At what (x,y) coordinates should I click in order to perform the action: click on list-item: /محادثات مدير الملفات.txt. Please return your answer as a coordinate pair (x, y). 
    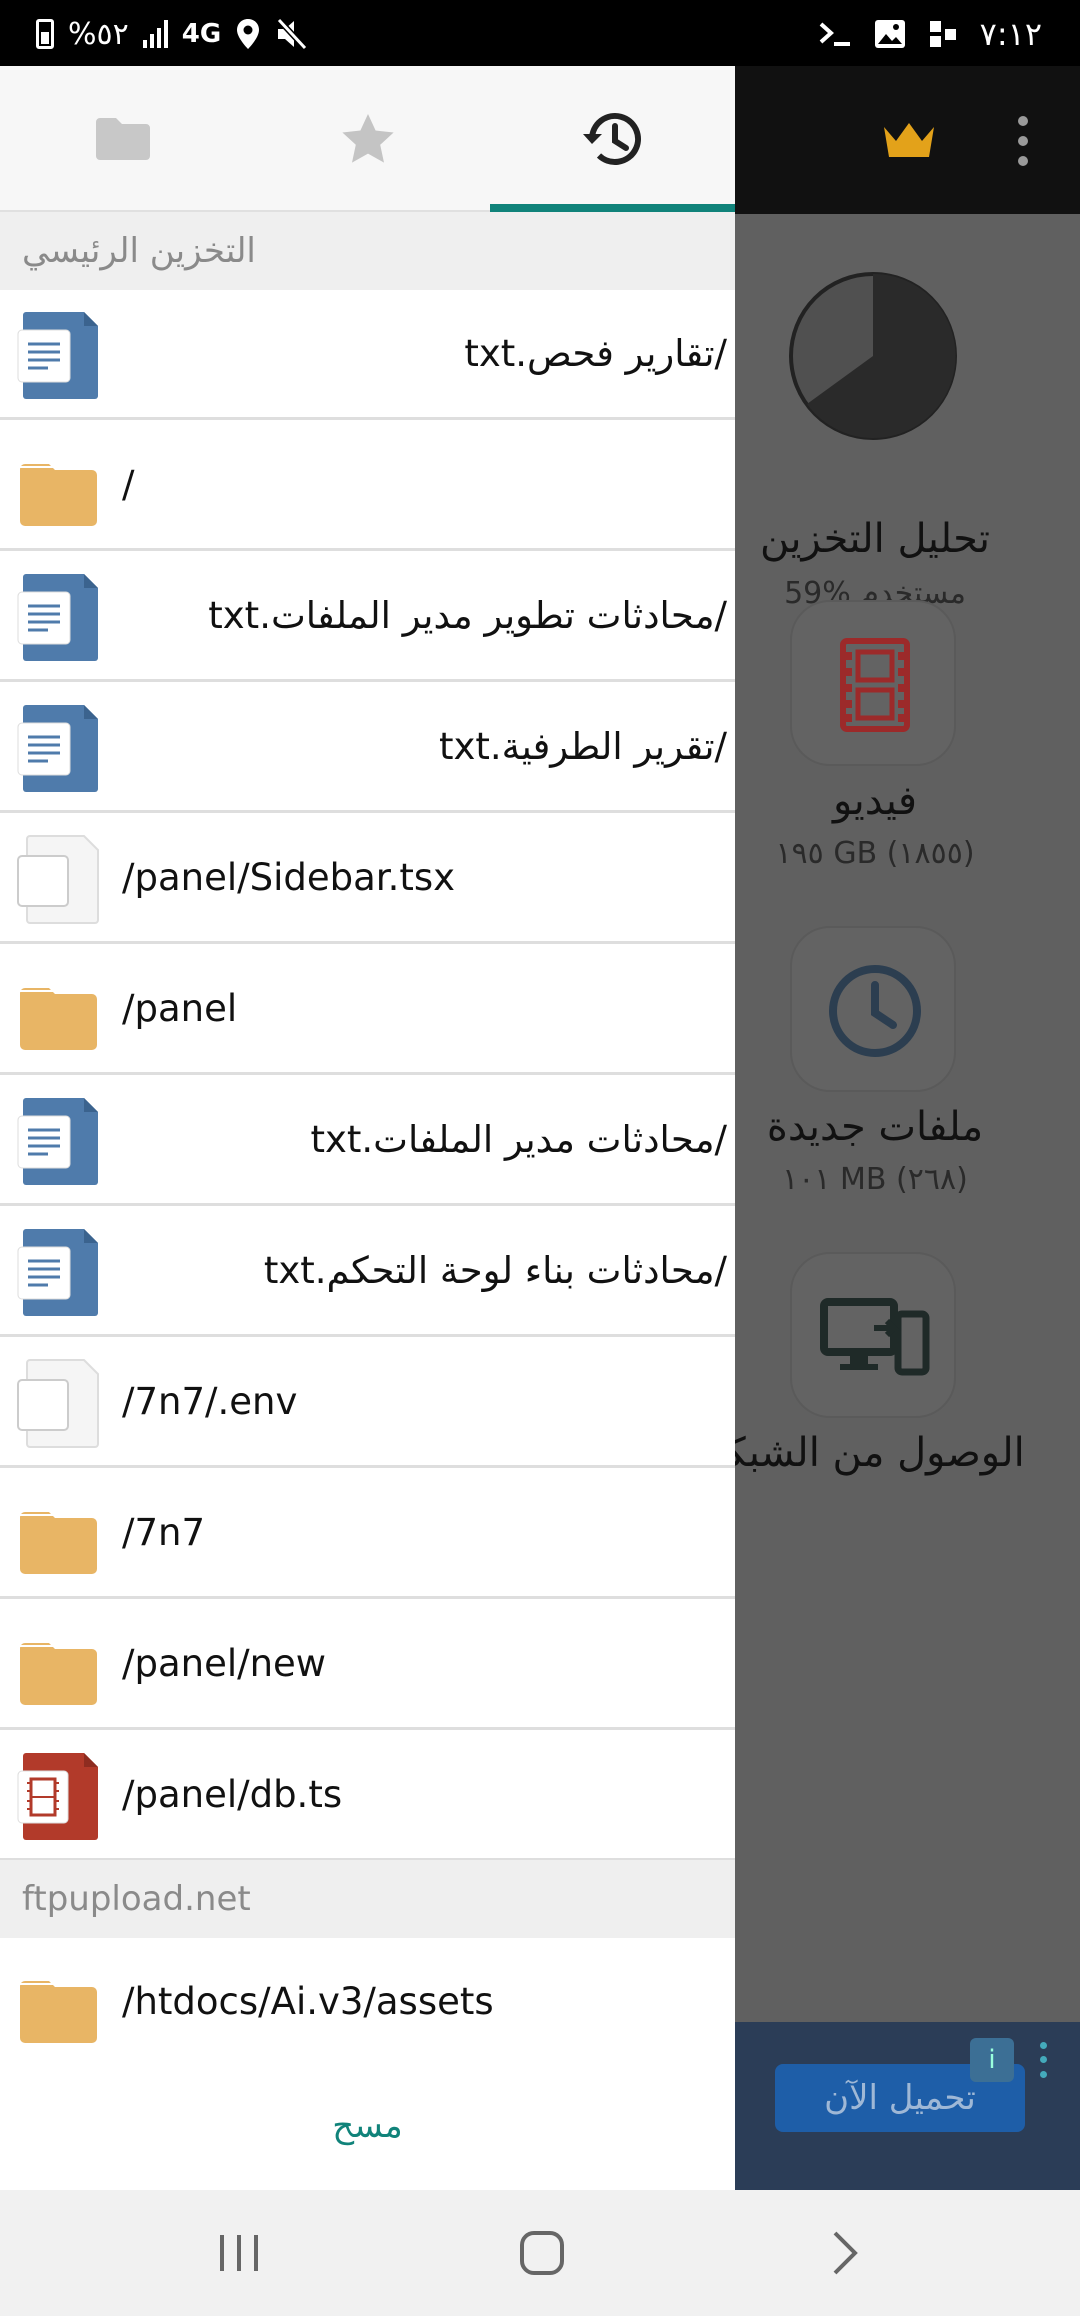
    Looking at the image, I should click on (367, 1141).